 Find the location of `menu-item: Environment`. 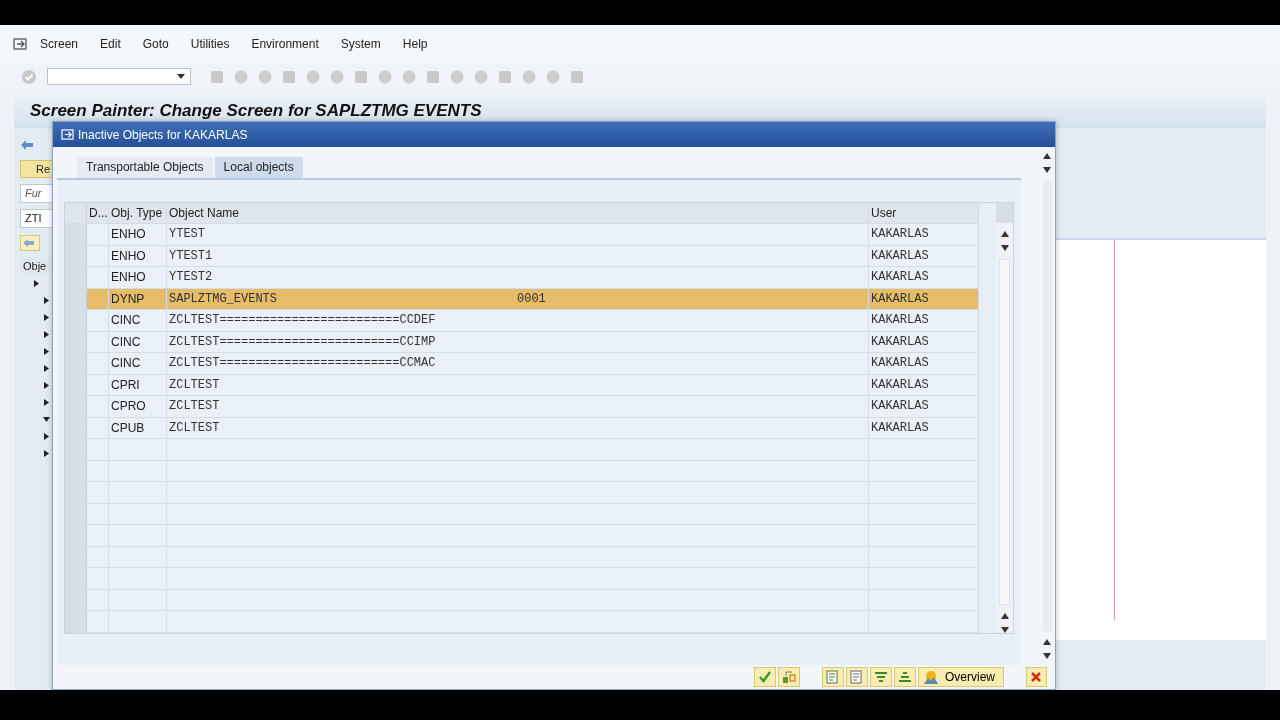

menu-item: Environment is located at coordinates (285, 44).